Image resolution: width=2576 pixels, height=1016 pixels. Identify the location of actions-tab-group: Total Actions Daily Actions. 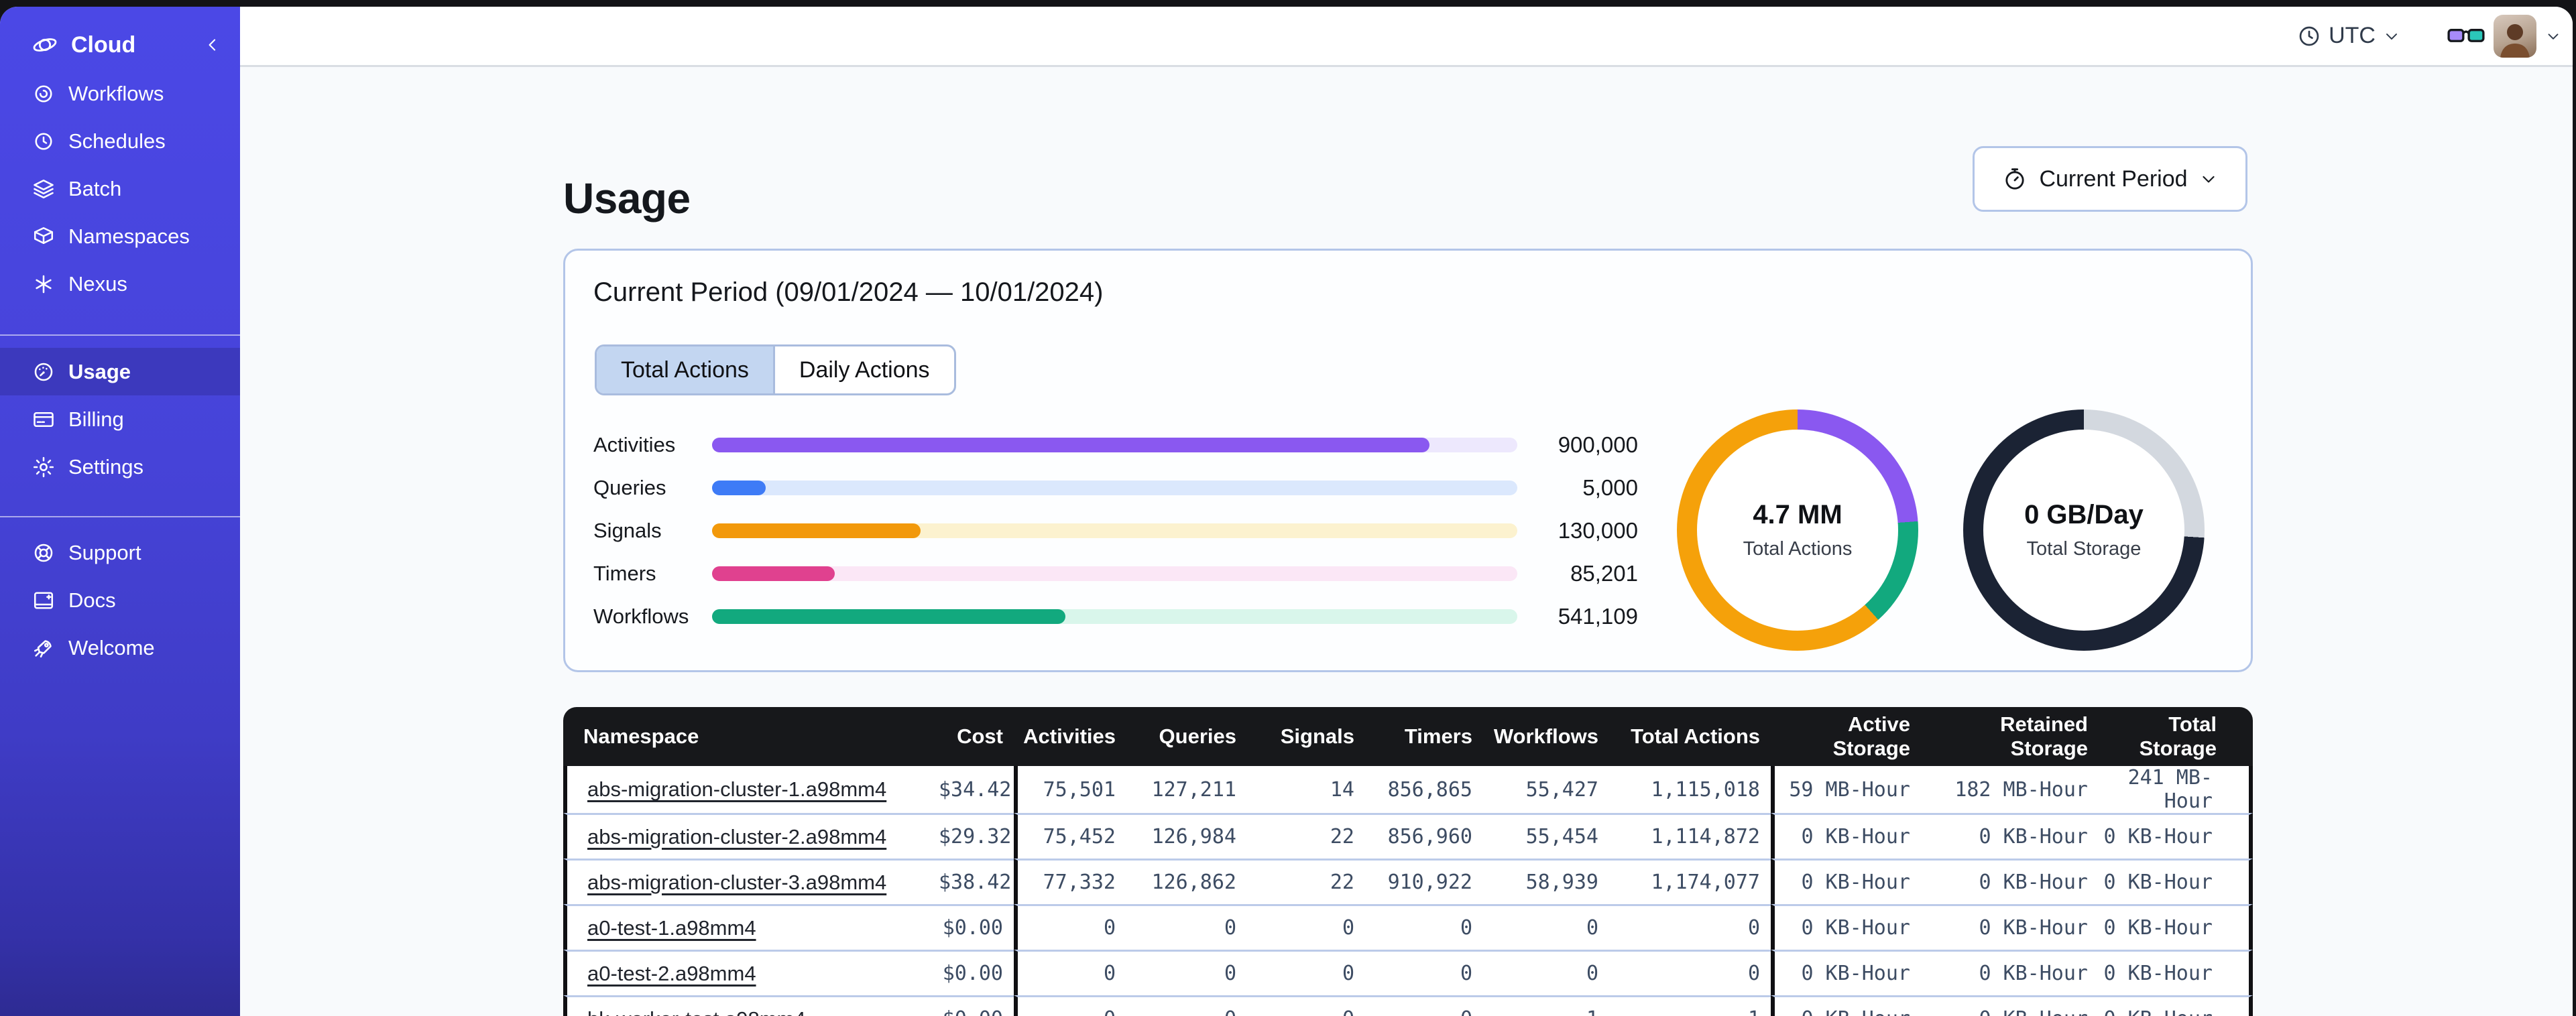
(775, 369).